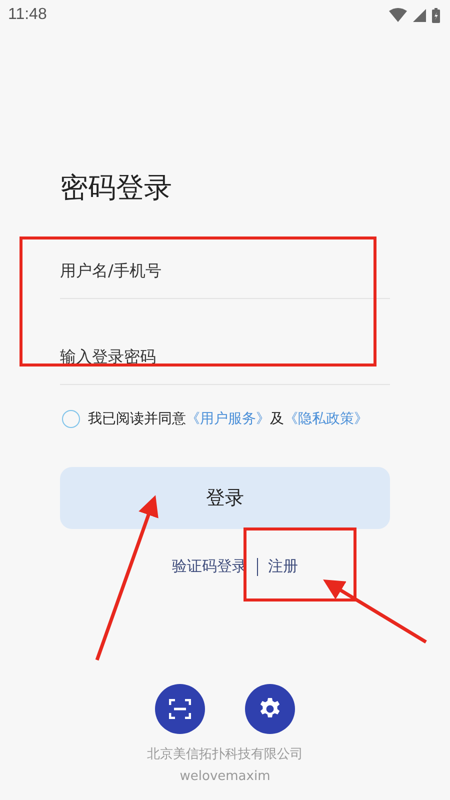 Image resolution: width=450 pixels, height=800 pixels. What do you see at coordinates (228, 419) in the screenshot?
I see `agreement-text: 我已阅读并同意《用户服务》及《隐私政策》` at bounding box center [228, 419].